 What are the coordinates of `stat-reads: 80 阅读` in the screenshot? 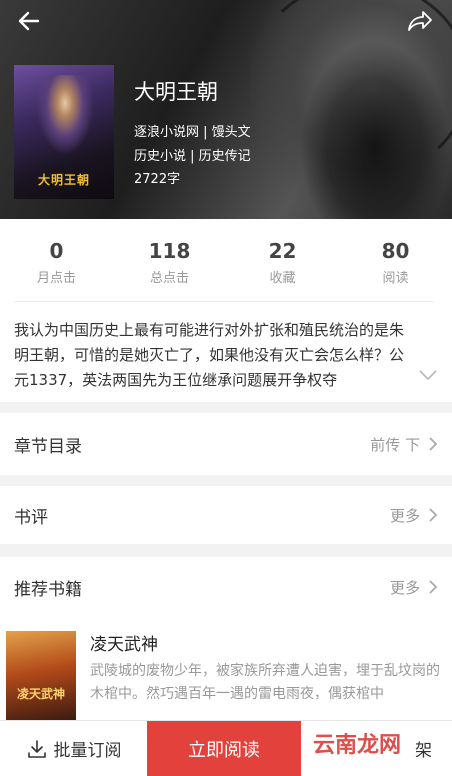 It's located at (395, 260).